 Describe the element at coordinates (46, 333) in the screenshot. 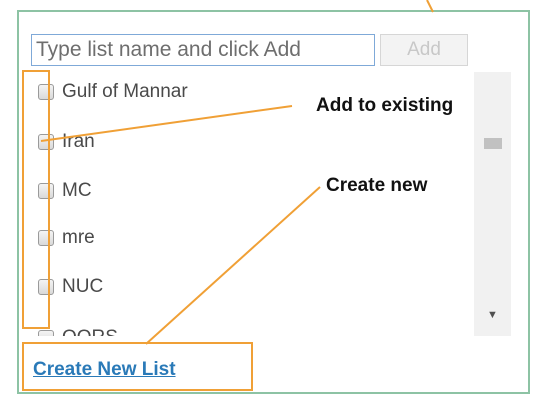

I see `checkbox-icon` at that location.